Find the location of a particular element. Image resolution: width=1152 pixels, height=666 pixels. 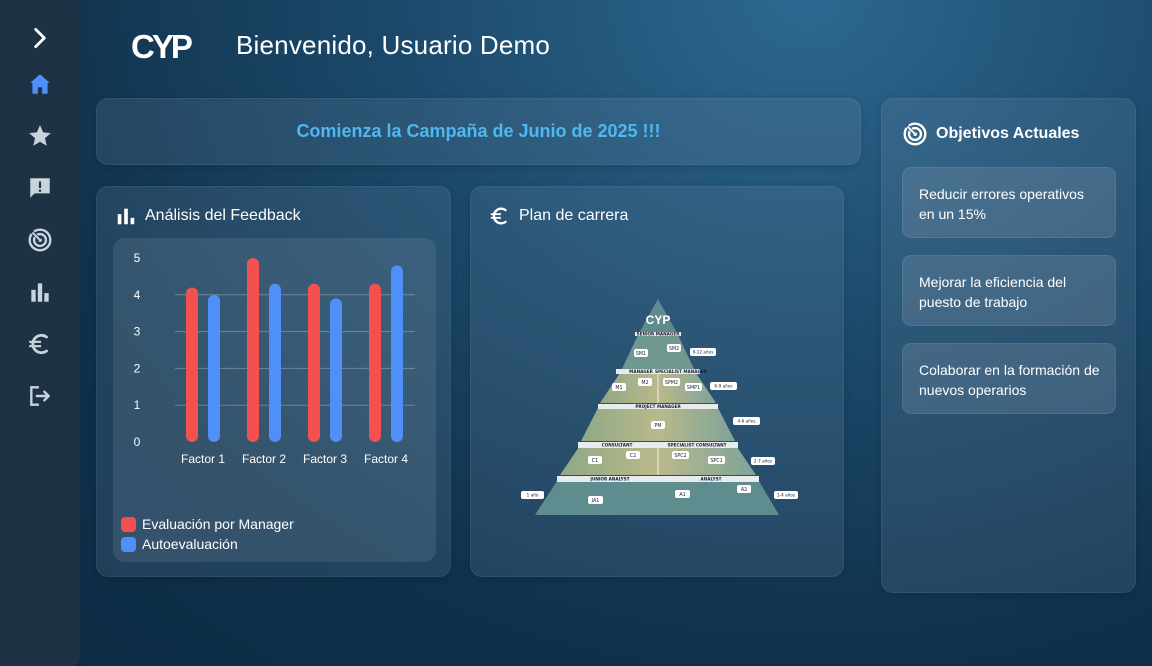

banner-text: Comienza la Campaña de Junio de 2025 !!! is located at coordinates (478, 131).